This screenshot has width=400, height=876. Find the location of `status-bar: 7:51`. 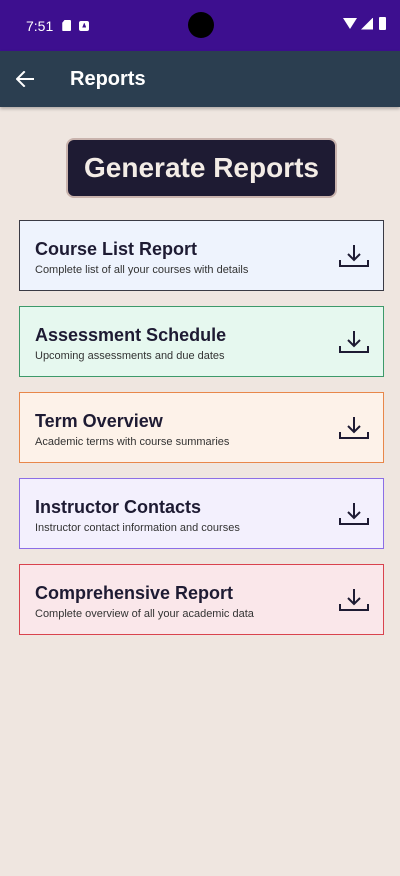

status-bar: 7:51 is located at coordinates (200, 25).